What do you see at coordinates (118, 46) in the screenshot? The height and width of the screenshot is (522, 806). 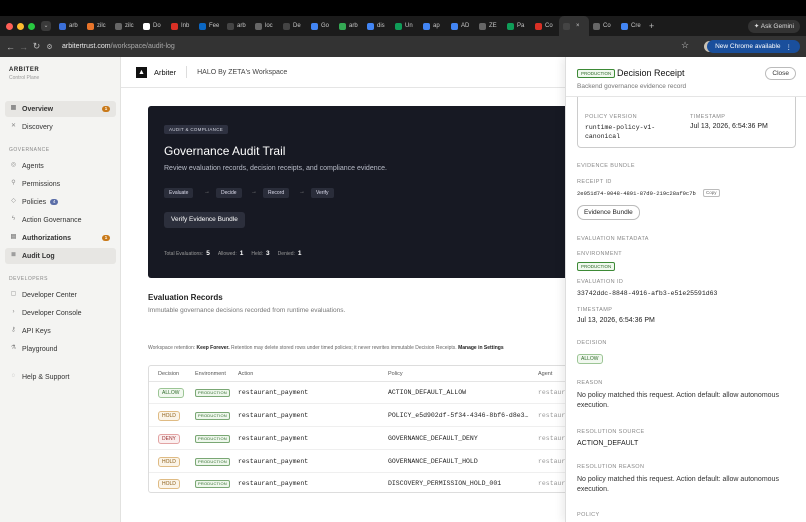 I see `url-field: arbitertrust.com/workspace/audit-log` at bounding box center [118, 46].